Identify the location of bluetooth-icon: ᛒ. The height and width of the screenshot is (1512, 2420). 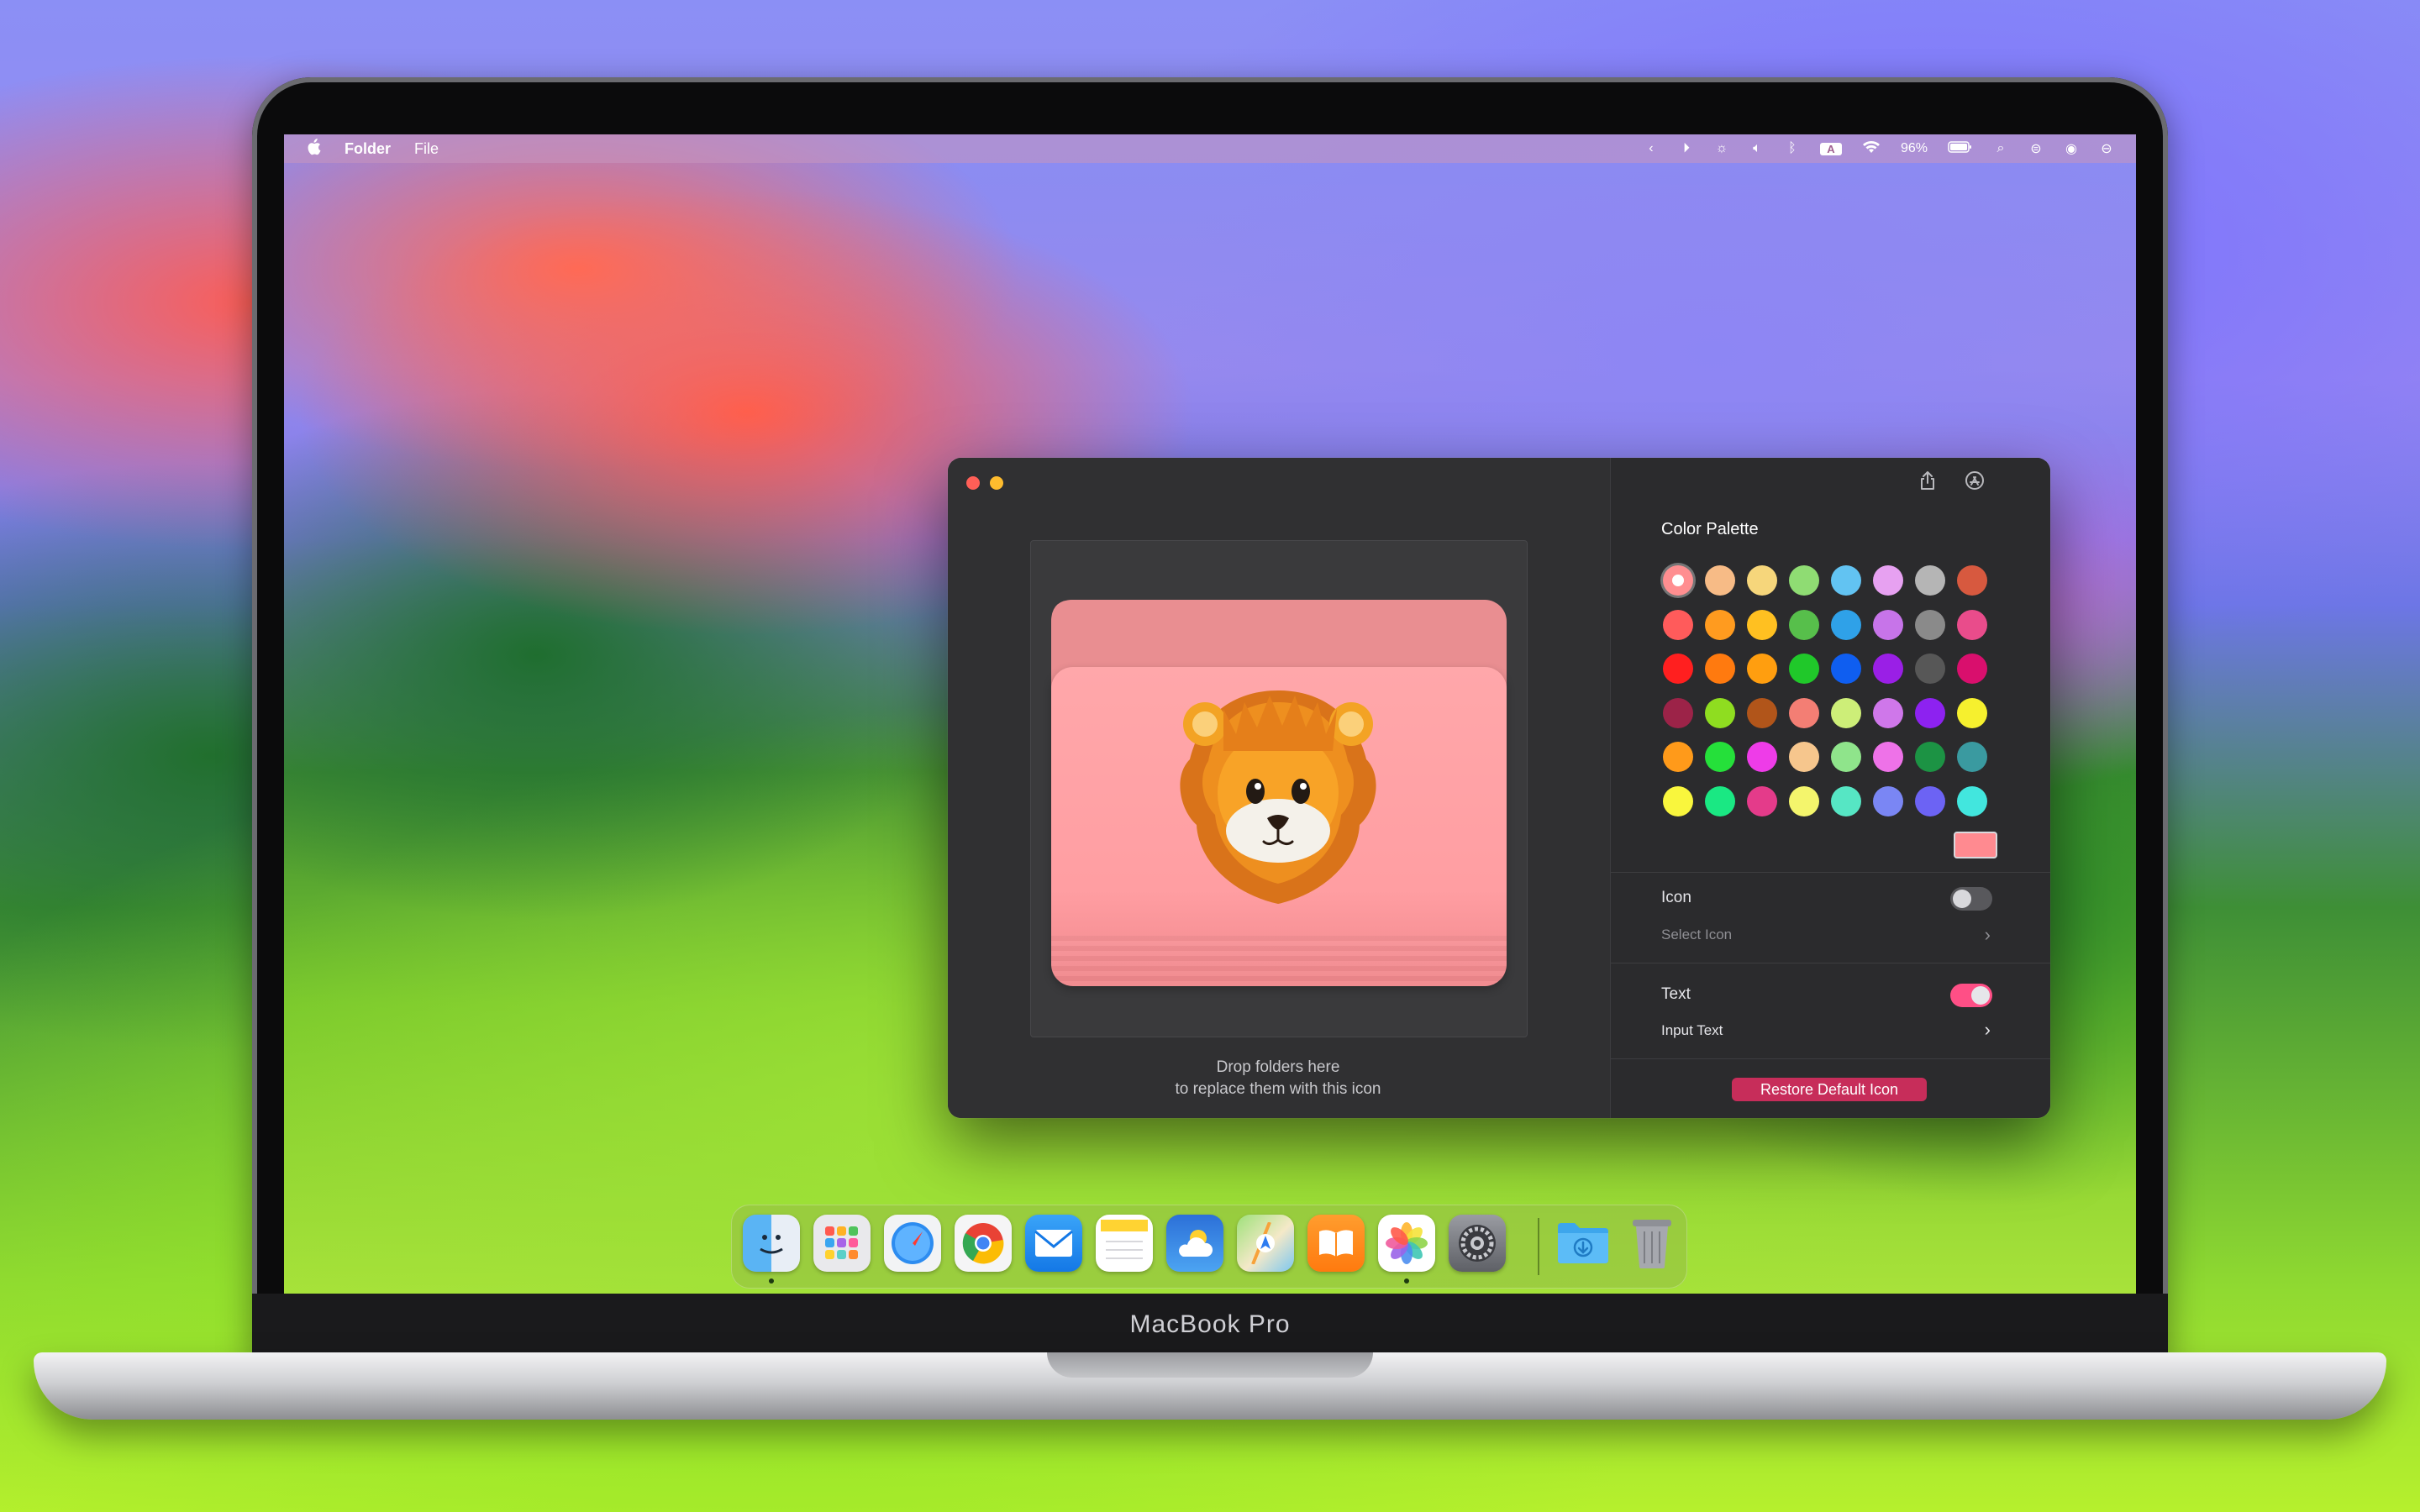
(1793, 148).